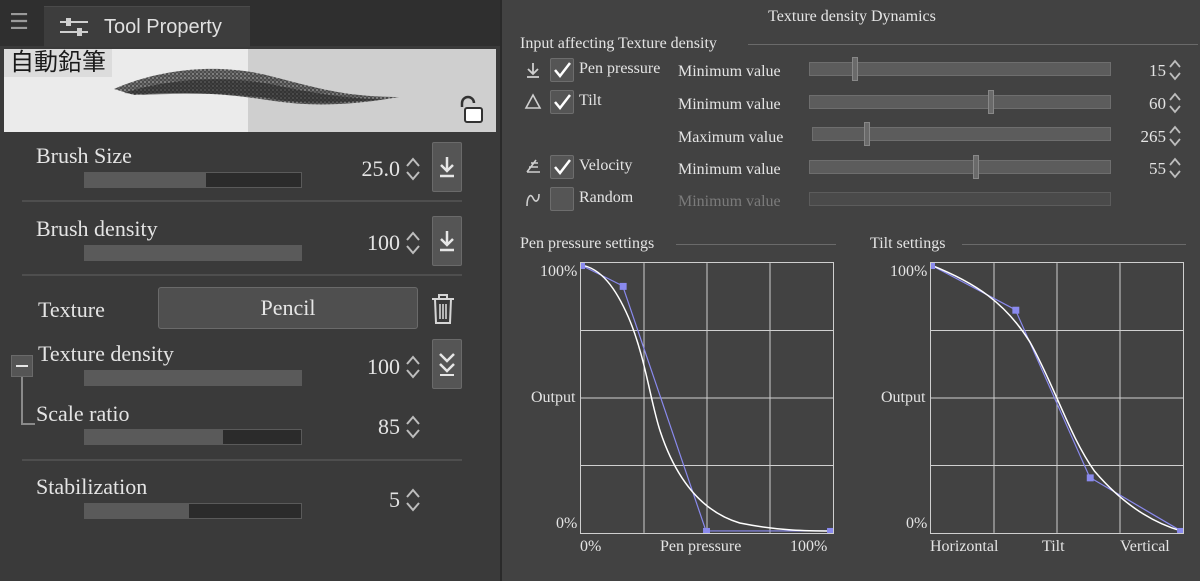 This screenshot has width=1200, height=581. I want to click on tab-tool-property: Tool Property, so click(147, 26).